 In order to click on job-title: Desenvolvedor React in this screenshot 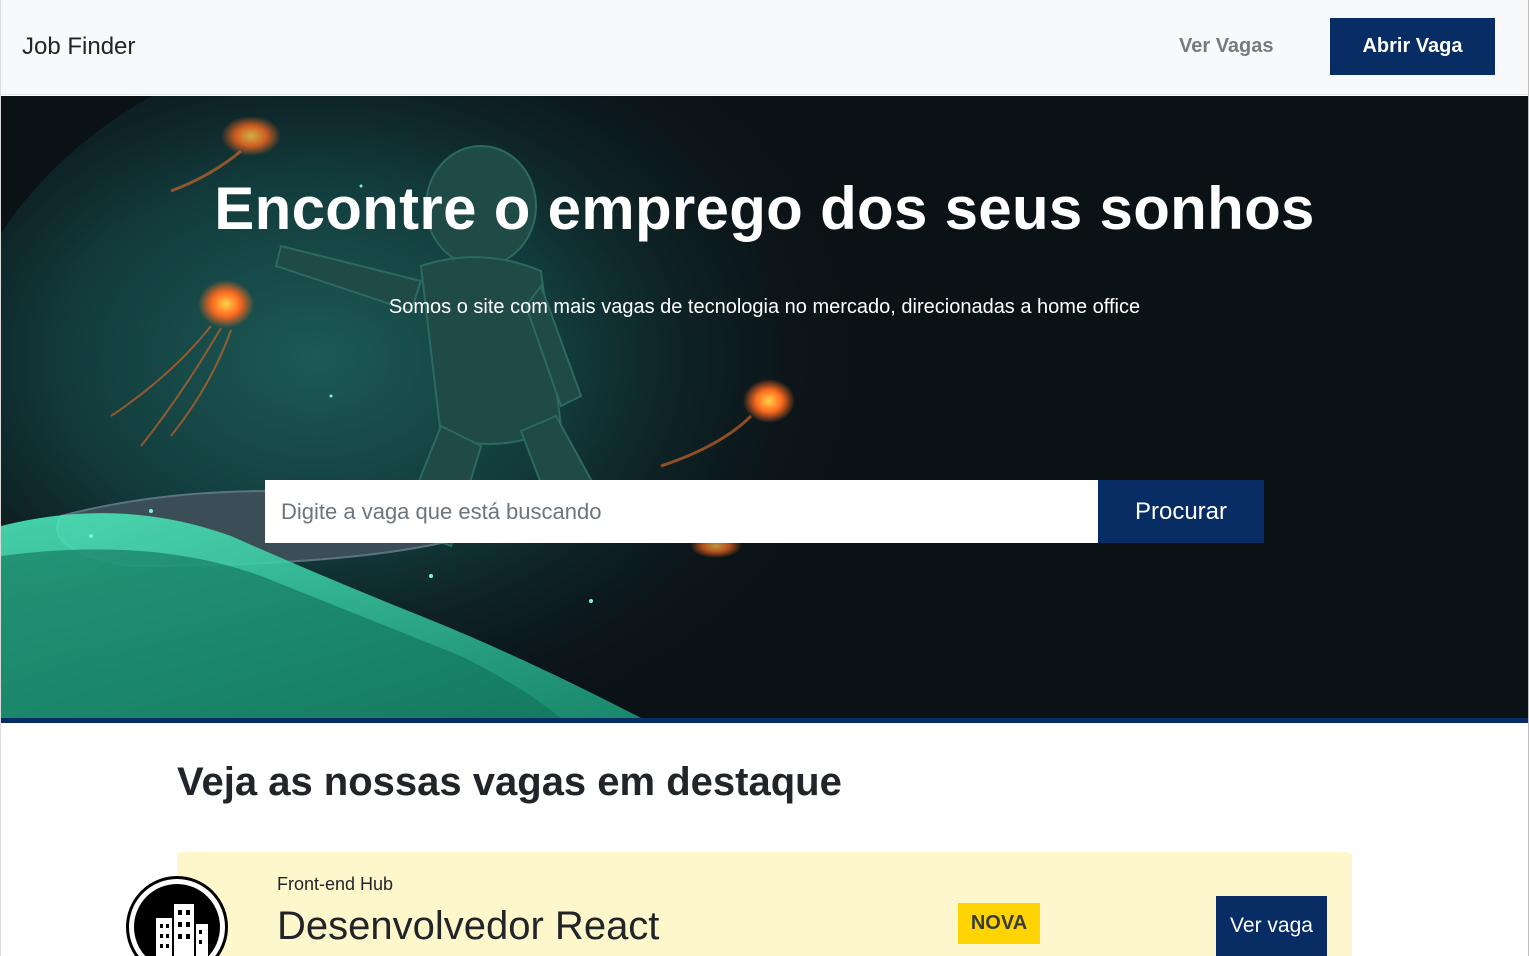, I will do `click(468, 926)`.